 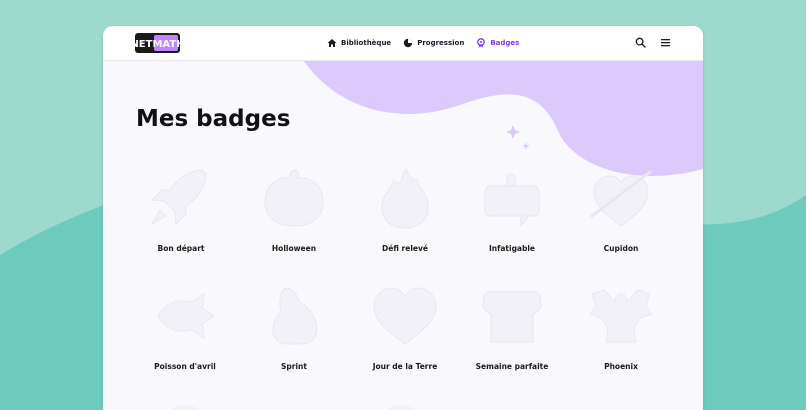 I want to click on fish-icon, so click(x=186, y=316).